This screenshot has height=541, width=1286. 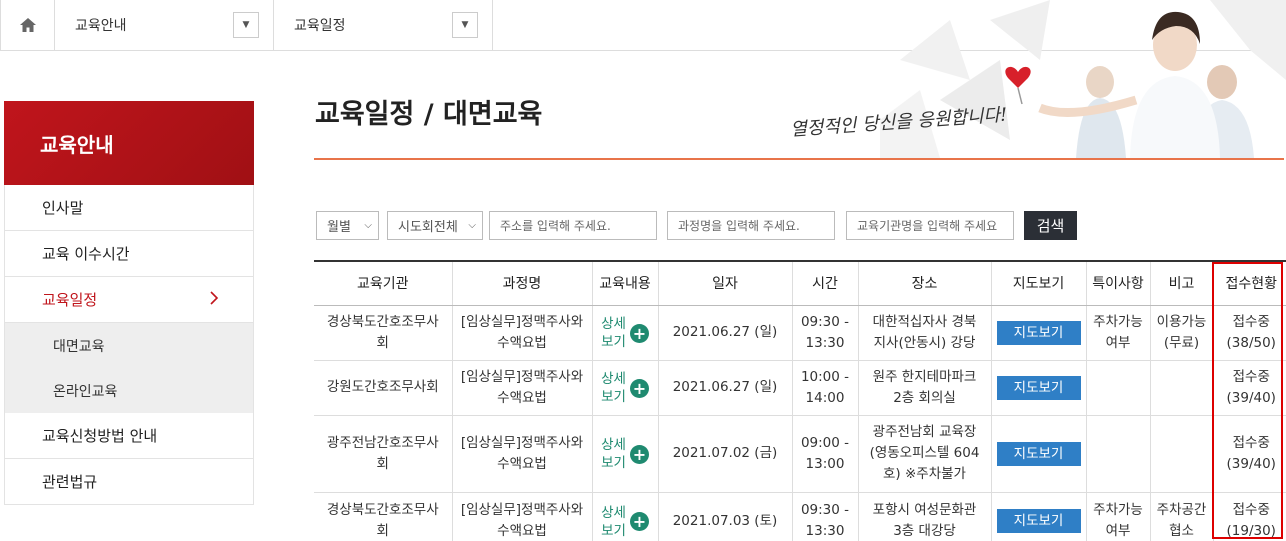 What do you see at coordinates (382, 463) in the screenshot?
I see `cell-text: 회` at bounding box center [382, 463].